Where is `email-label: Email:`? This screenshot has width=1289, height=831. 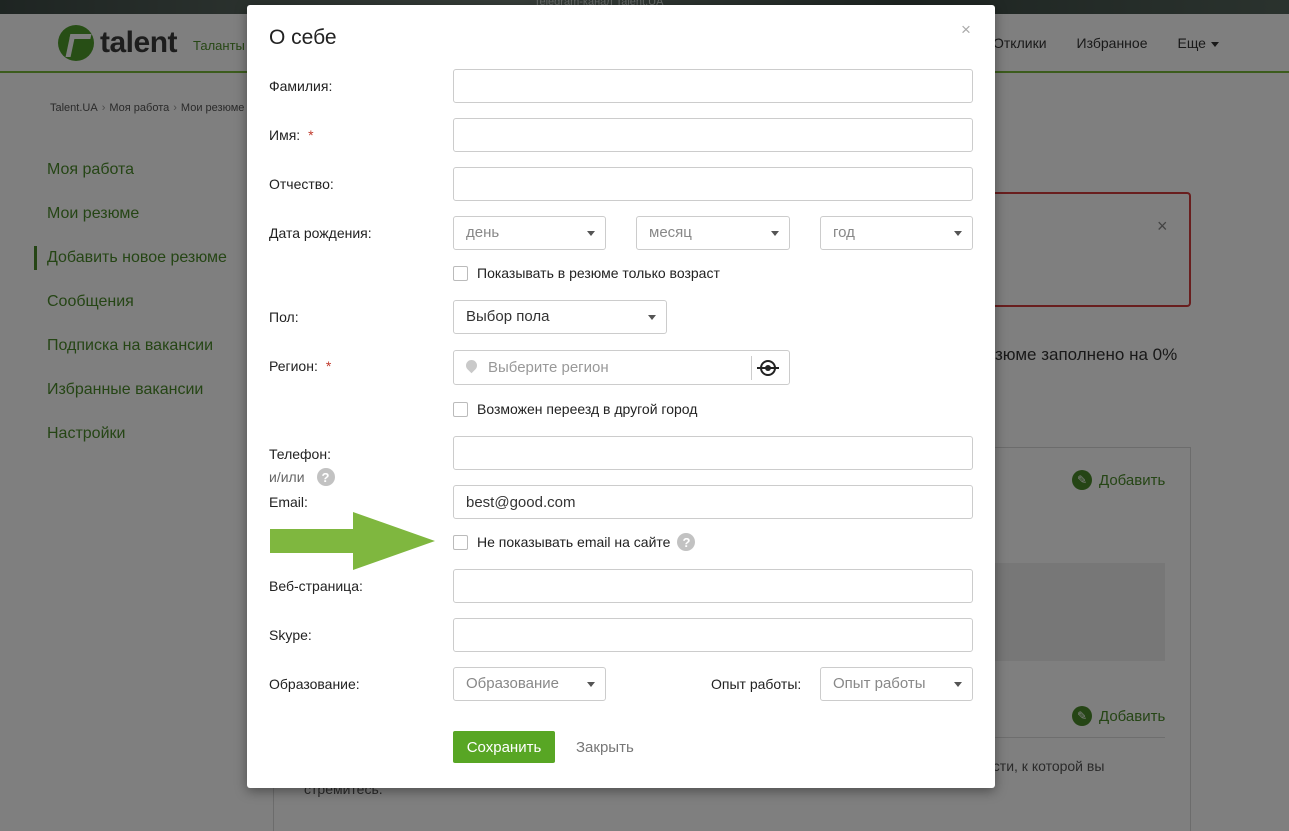
email-label: Email: is located at coordinates (288, 502).